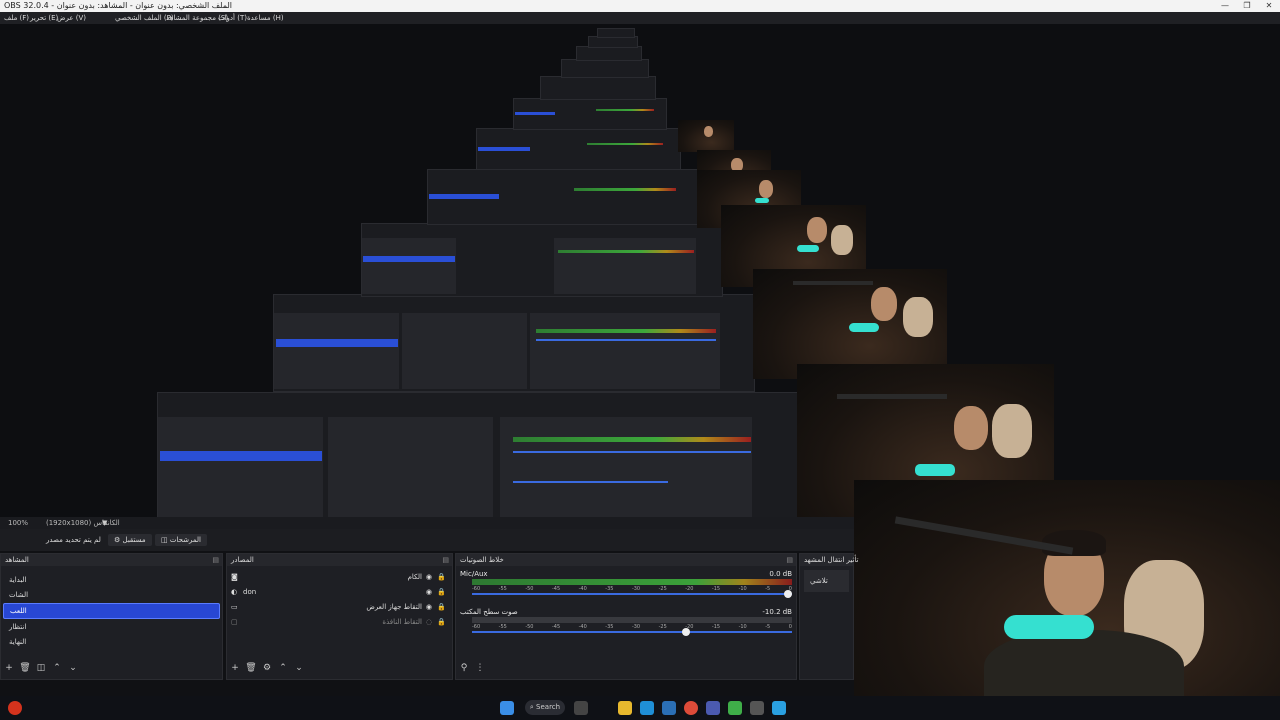 This screenshot has width=1280, height=720. Describe the element at coordinates (480, 668) in the screenshot. I see `more-menu-icon: ⋮` at that location.